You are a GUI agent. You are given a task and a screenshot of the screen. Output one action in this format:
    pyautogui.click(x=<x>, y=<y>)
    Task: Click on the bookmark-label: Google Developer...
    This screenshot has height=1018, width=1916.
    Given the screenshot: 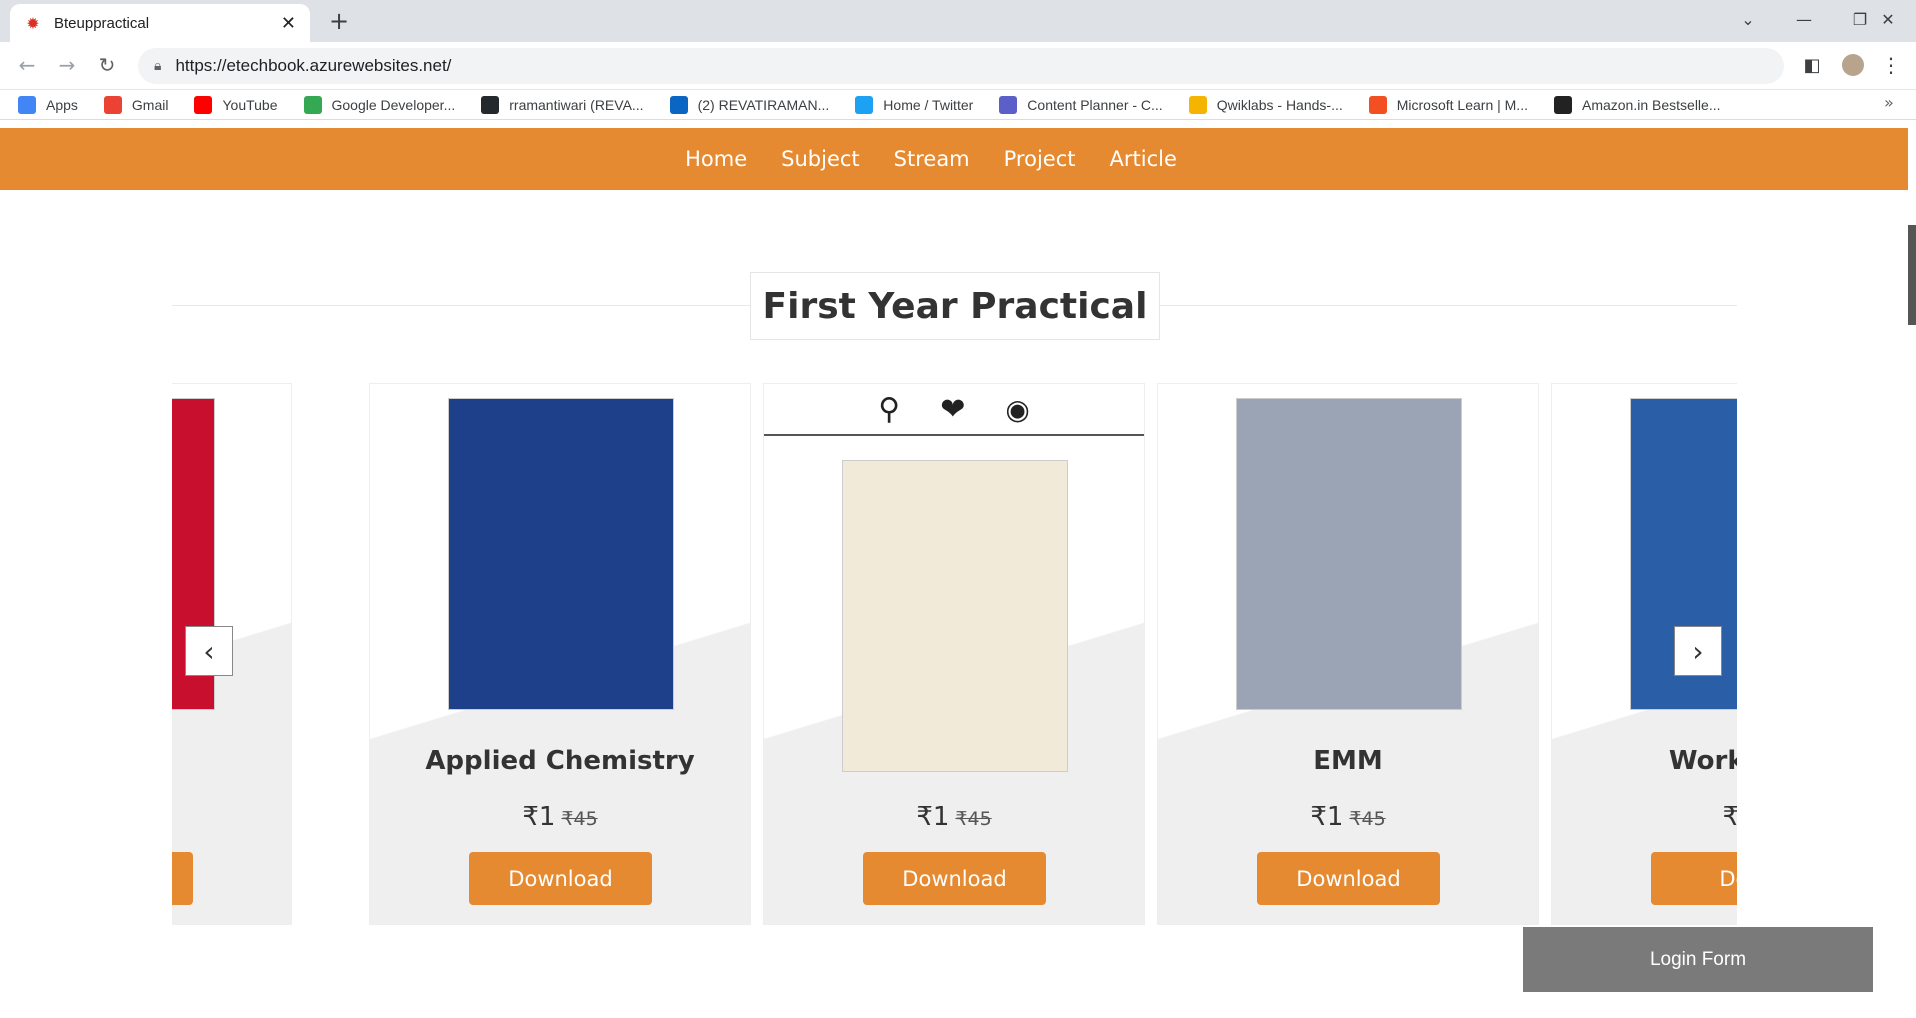 What is the action you would take?
    pyautogui.click(x=393, y=104)
    